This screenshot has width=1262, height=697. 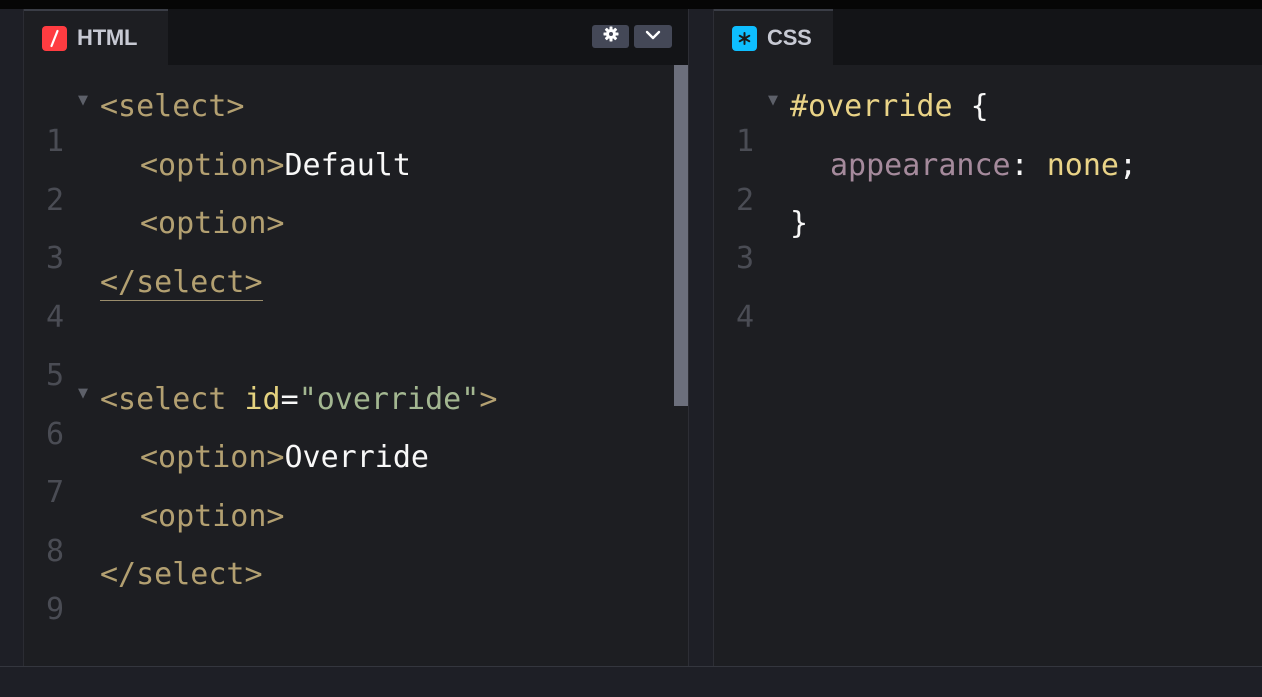 I want to click on code-line: 1 ▼ #override {, so click(x=851, y=124).